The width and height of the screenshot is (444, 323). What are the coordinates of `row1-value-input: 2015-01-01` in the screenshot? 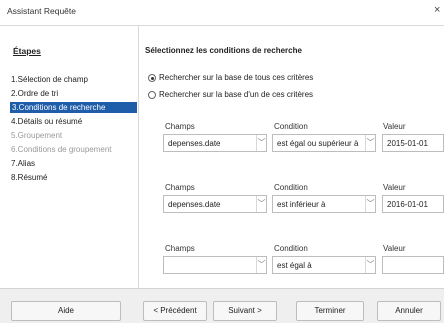 It's located at (413, 143).